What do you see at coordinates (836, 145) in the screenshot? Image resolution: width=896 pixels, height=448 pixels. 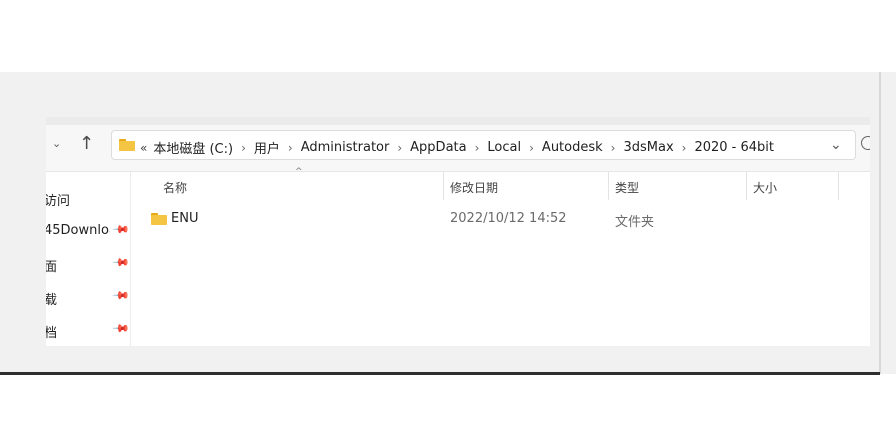 I see `address-history-dropdown-icon: ⌄` at bounding box center [836, 145].